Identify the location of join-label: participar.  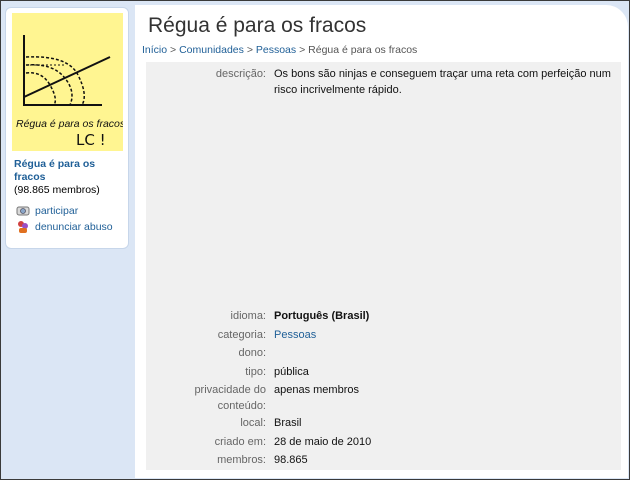
(57, 211).